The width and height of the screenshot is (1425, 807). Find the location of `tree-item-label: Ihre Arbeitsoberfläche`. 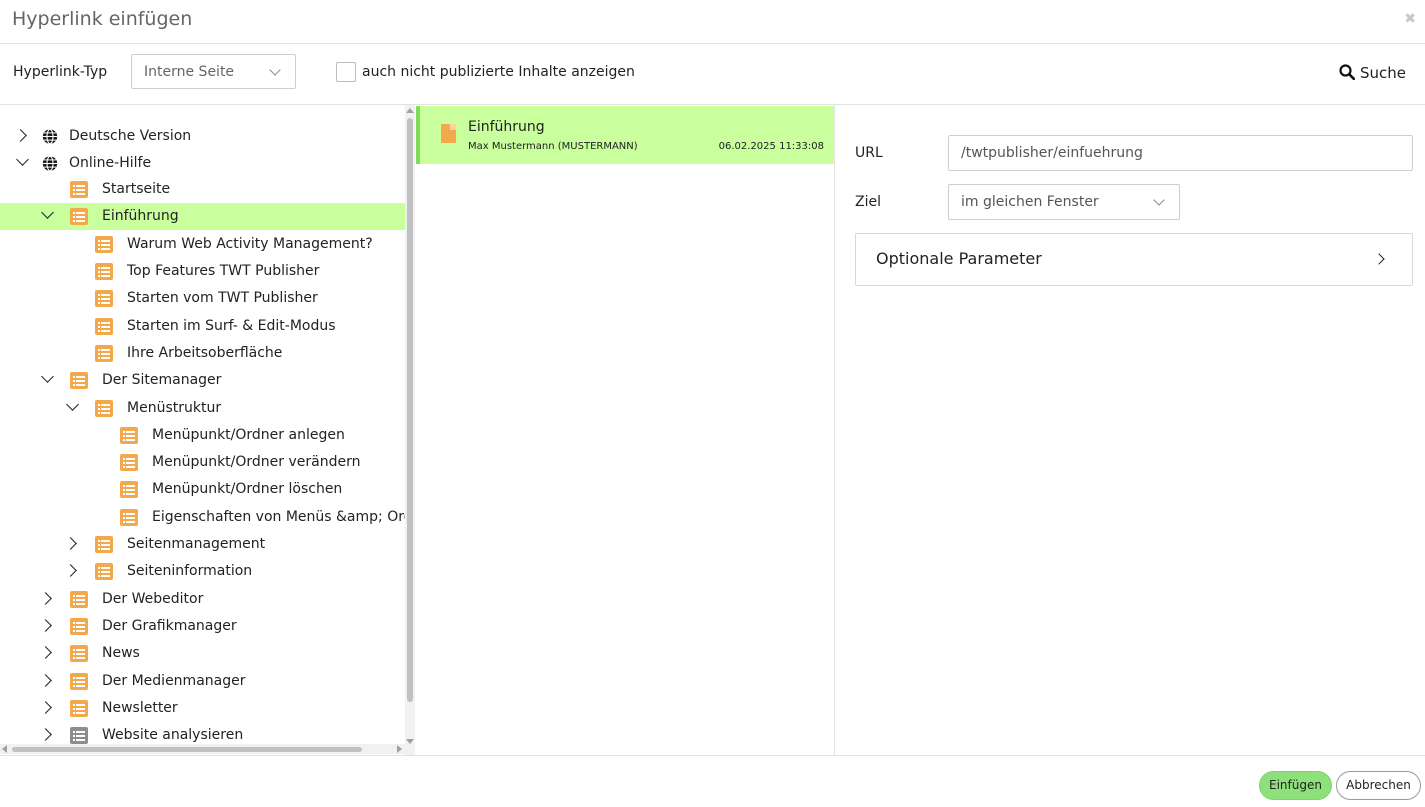

tree-item-label: Ihre Arbeitsoberfläche is located at coordinates (205, 353).